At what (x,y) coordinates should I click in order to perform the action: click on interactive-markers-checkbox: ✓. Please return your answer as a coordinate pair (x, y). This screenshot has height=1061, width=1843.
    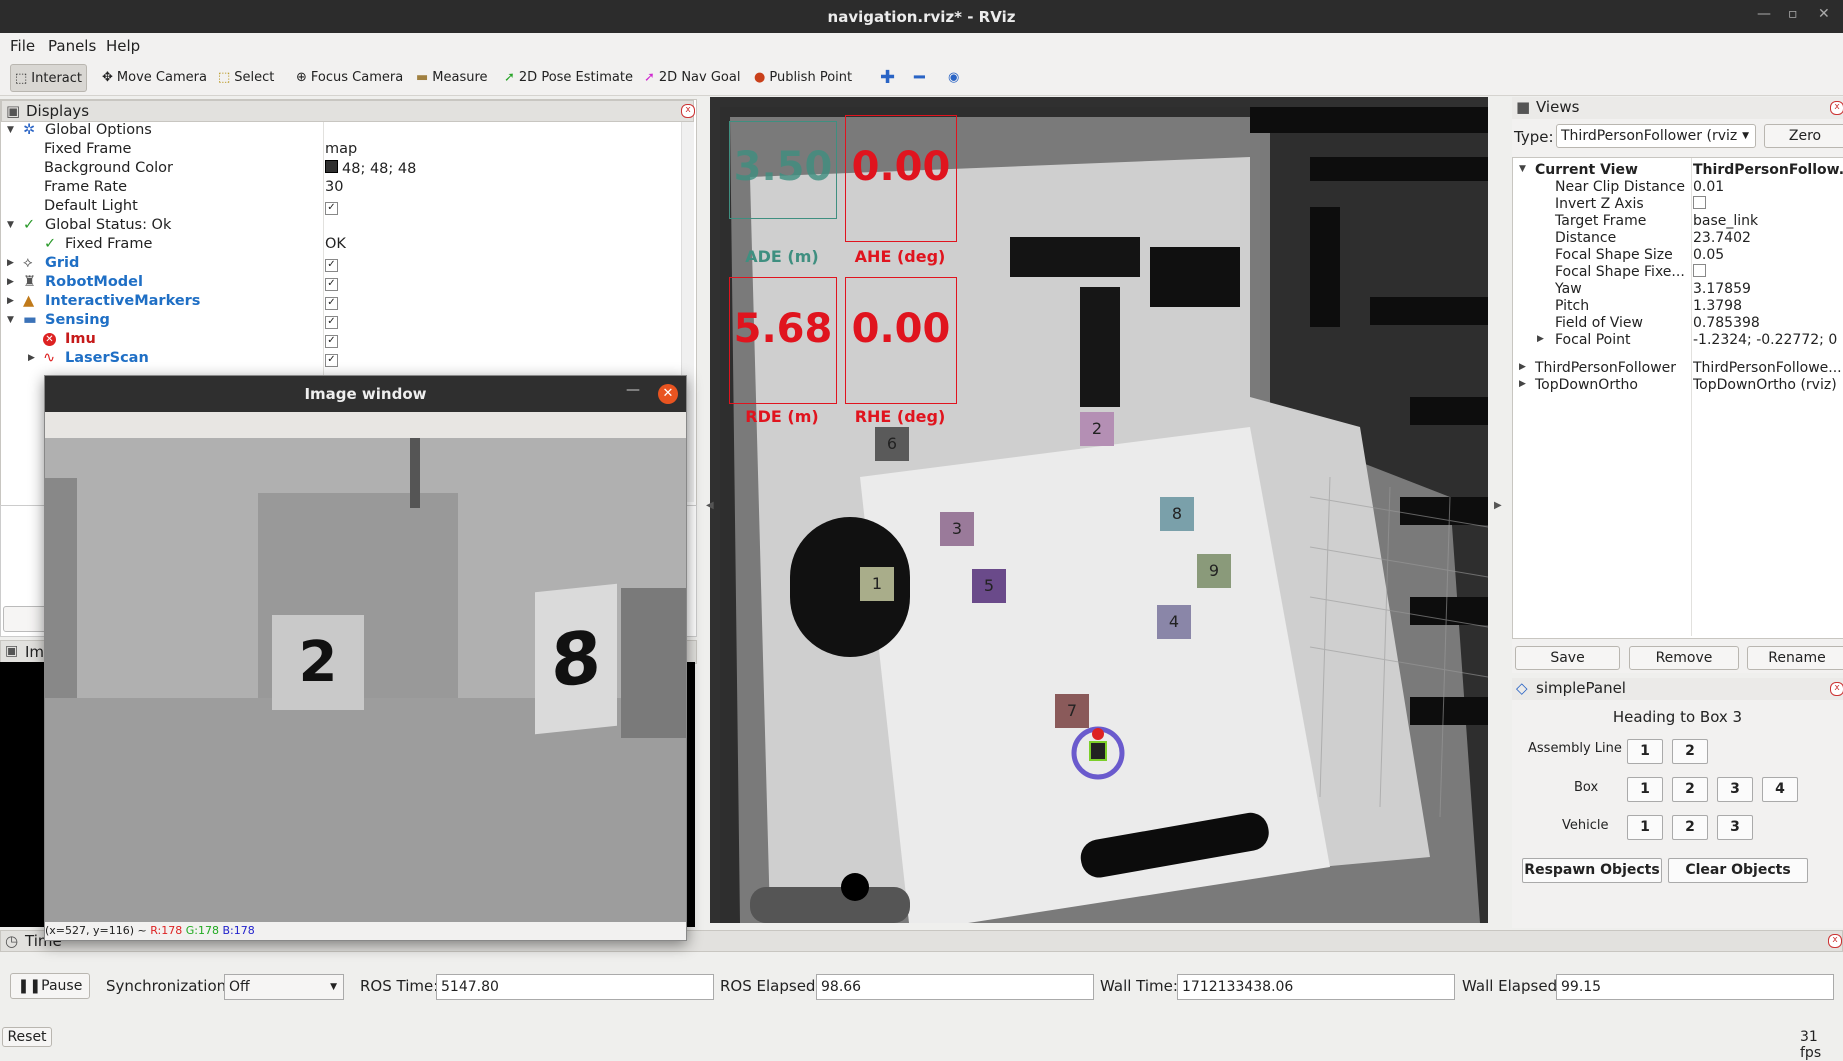
    Looking at the image, I should click on (331, 303).